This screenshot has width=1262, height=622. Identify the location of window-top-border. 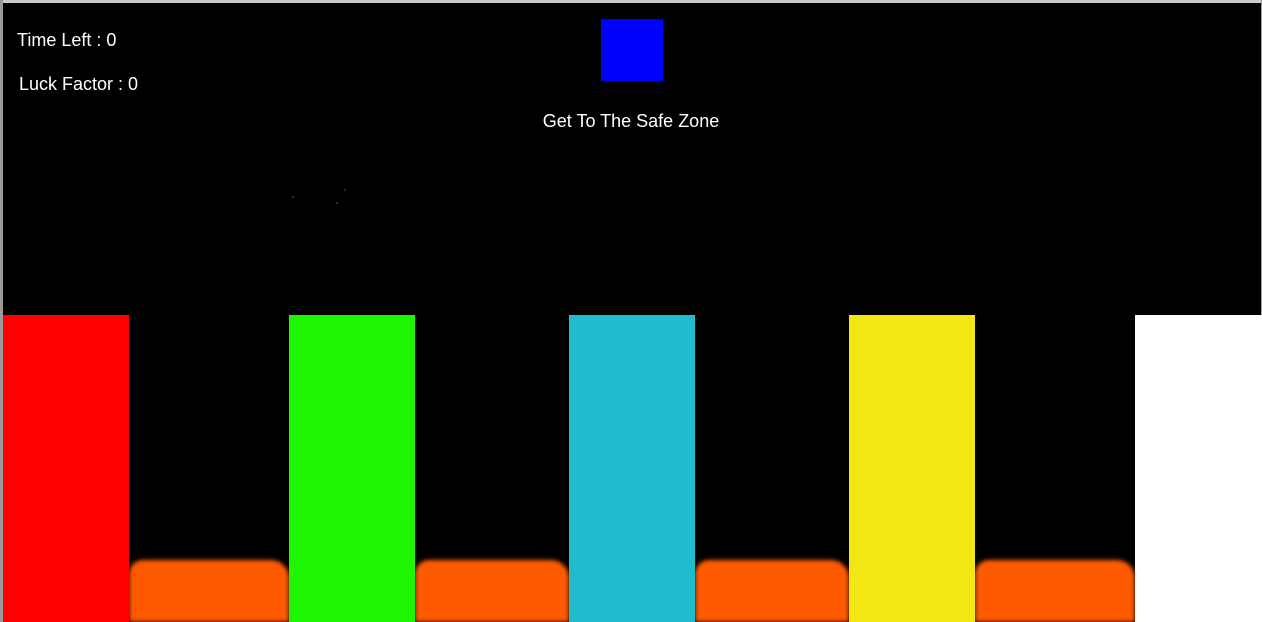
(631, 1).